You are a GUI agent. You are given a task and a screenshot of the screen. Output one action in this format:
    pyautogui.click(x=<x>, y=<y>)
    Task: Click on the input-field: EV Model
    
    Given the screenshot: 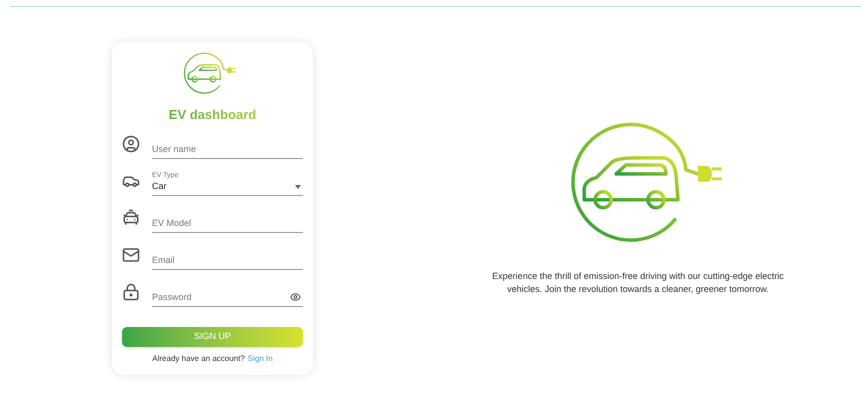 What is the action you would take?
    pyautogui.click(x=227, y=223)
    